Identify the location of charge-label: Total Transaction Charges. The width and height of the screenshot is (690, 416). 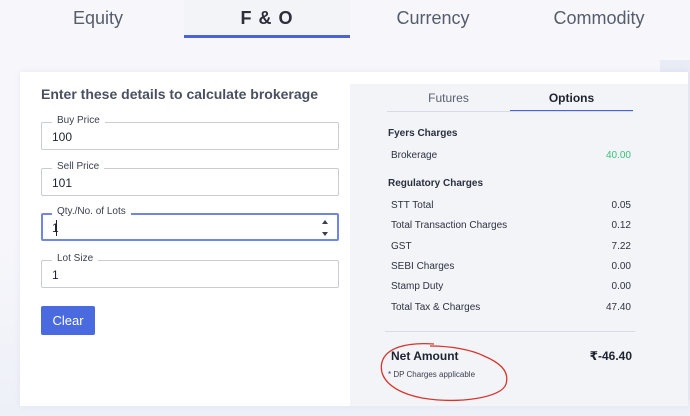
(449, 225).